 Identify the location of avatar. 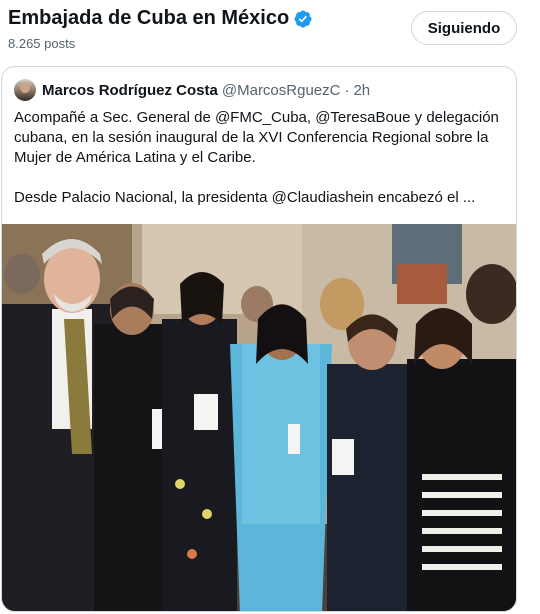
(25, 90).